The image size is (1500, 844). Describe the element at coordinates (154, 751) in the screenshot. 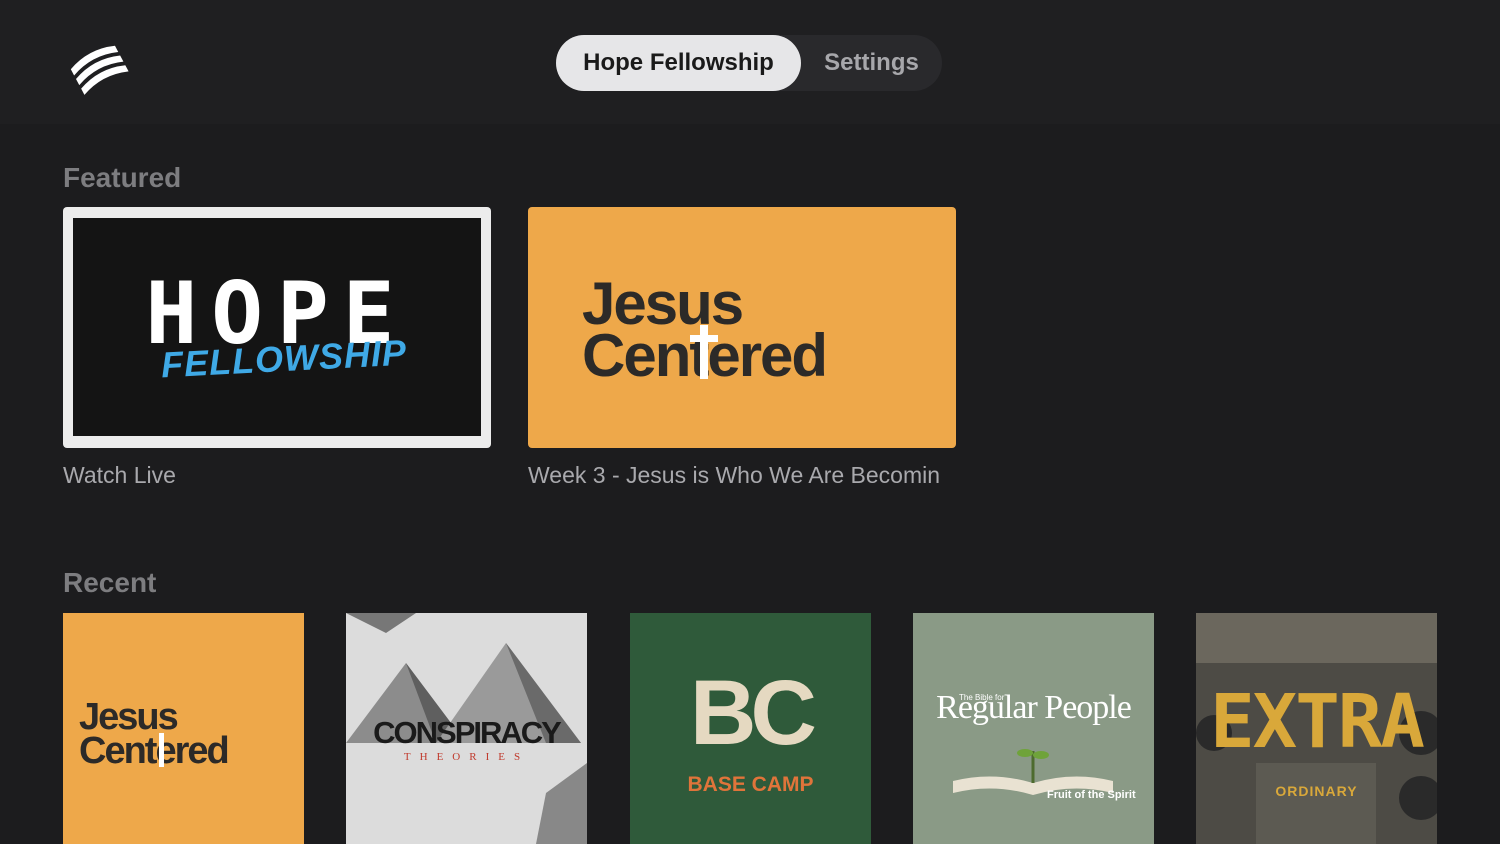

I see `artwork-centered-text: Centered` at that location.